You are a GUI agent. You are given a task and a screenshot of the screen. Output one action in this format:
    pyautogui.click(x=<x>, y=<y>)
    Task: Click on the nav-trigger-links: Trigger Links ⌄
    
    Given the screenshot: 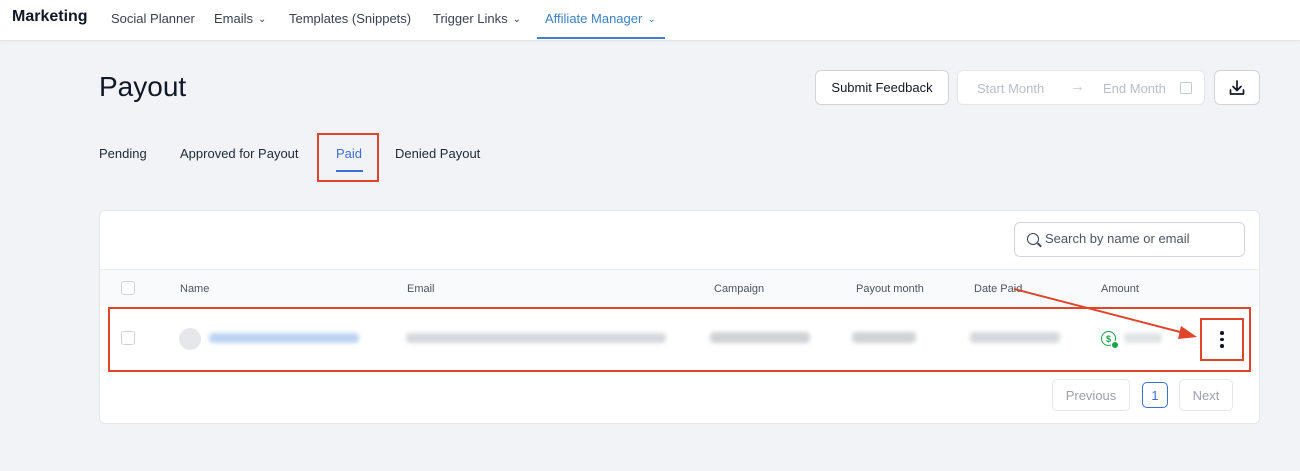 What is the action you would take?
    pyautogui.click(x=477, y=18)
    